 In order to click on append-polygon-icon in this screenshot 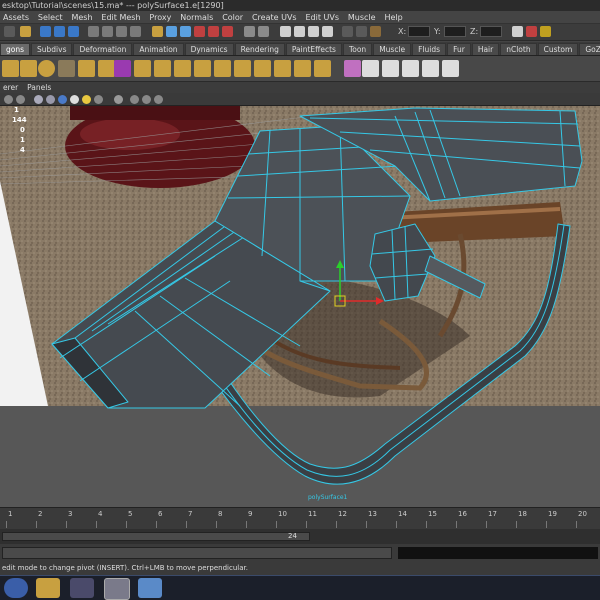, I will do `click(182, 68)`.